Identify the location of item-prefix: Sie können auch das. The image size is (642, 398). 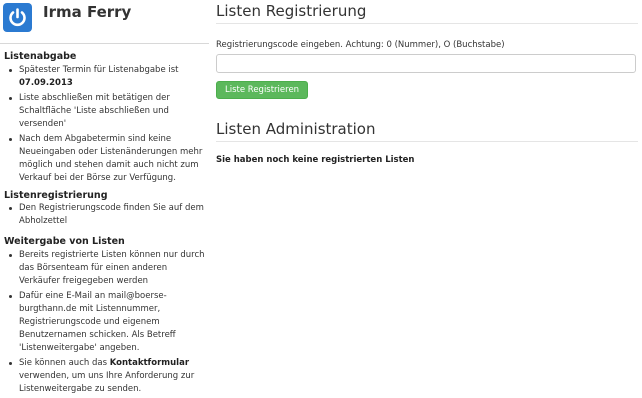
(63, 363).